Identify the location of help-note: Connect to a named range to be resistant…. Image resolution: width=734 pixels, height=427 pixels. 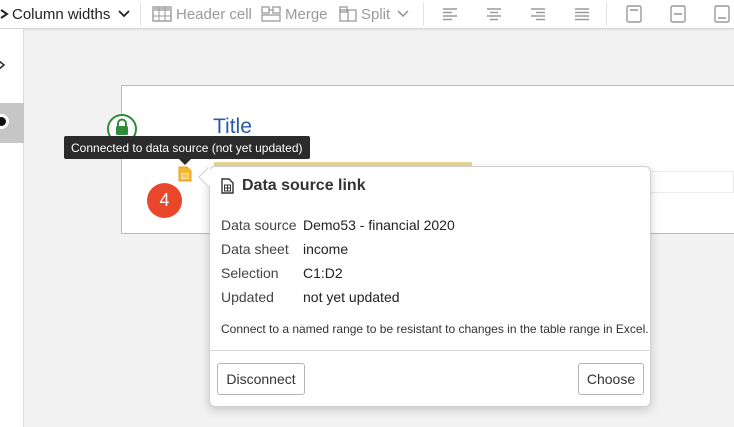
(435, 329).